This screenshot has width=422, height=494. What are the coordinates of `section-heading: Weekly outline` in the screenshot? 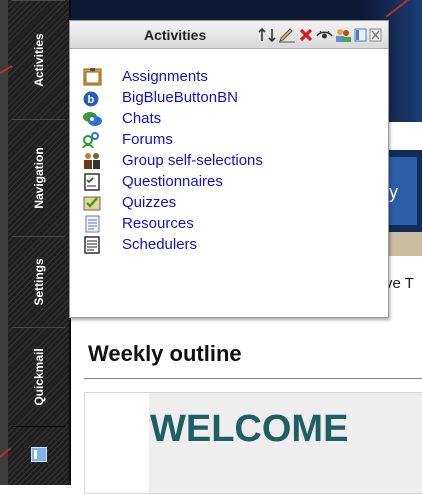 It's located at (165, 353).